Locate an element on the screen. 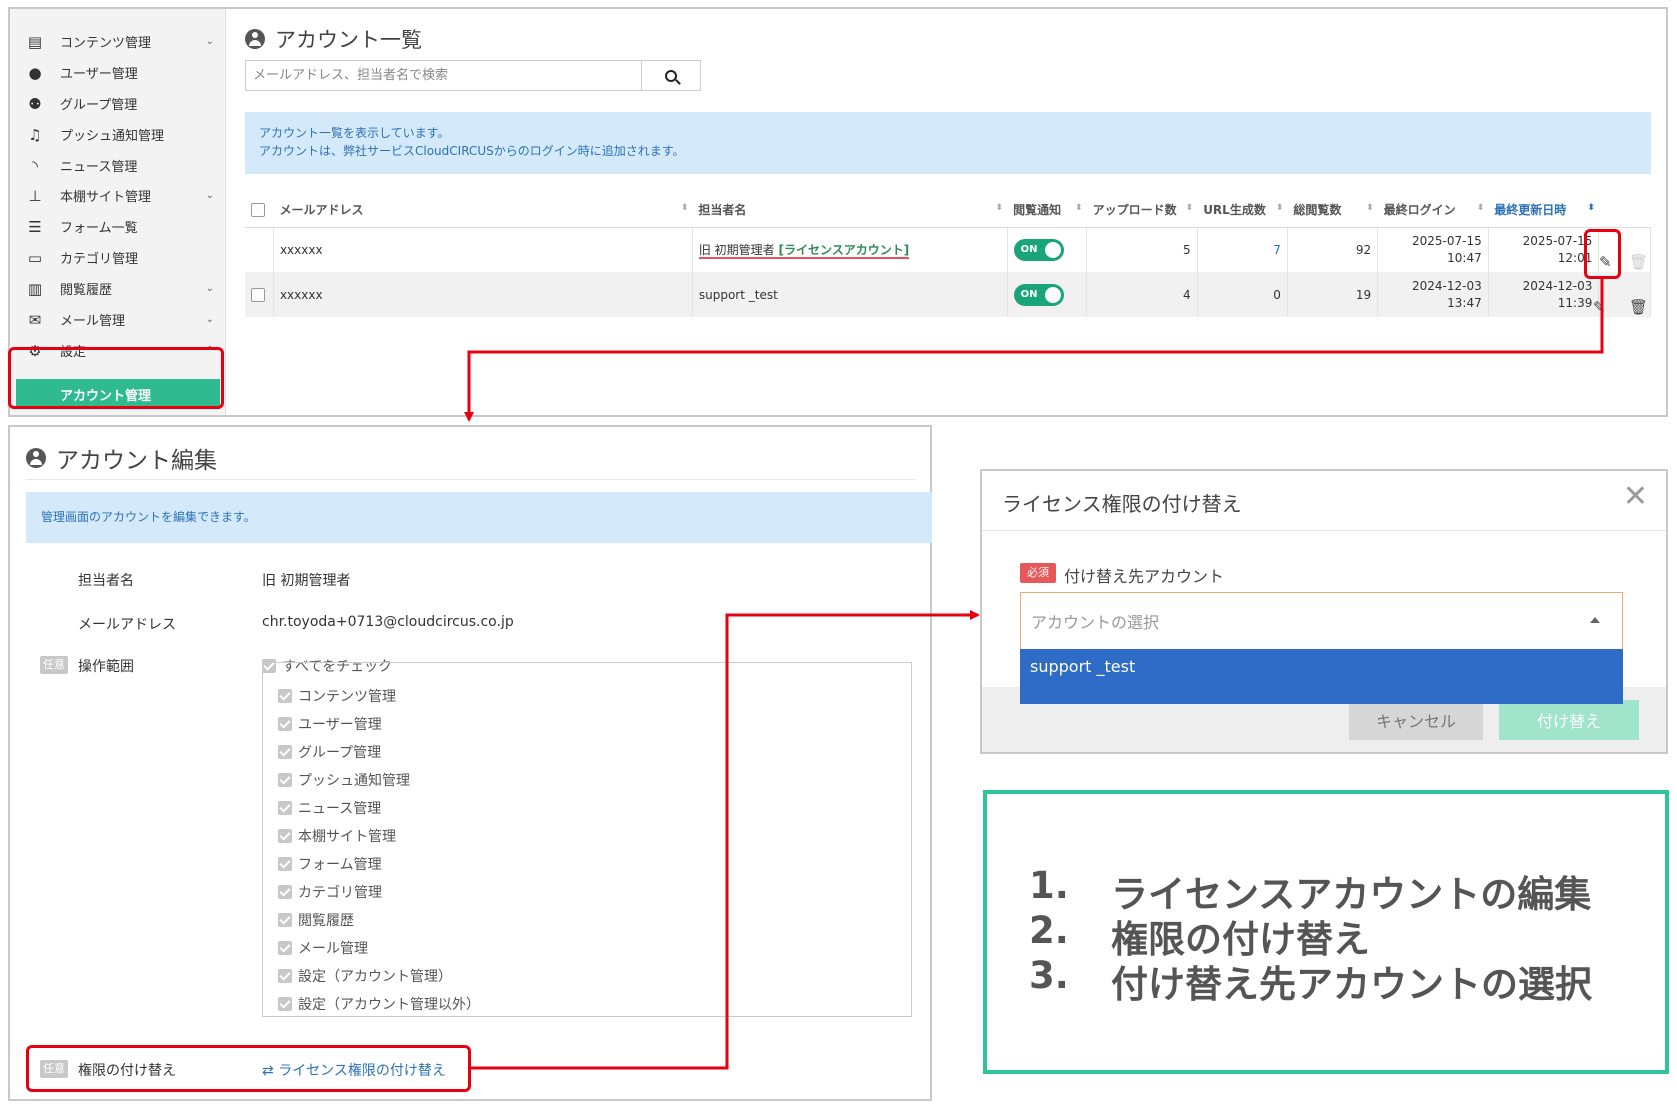 This screenshot has height=1108, width=1677. arrow-edit-to-form is located at coordinates (1034, 350).